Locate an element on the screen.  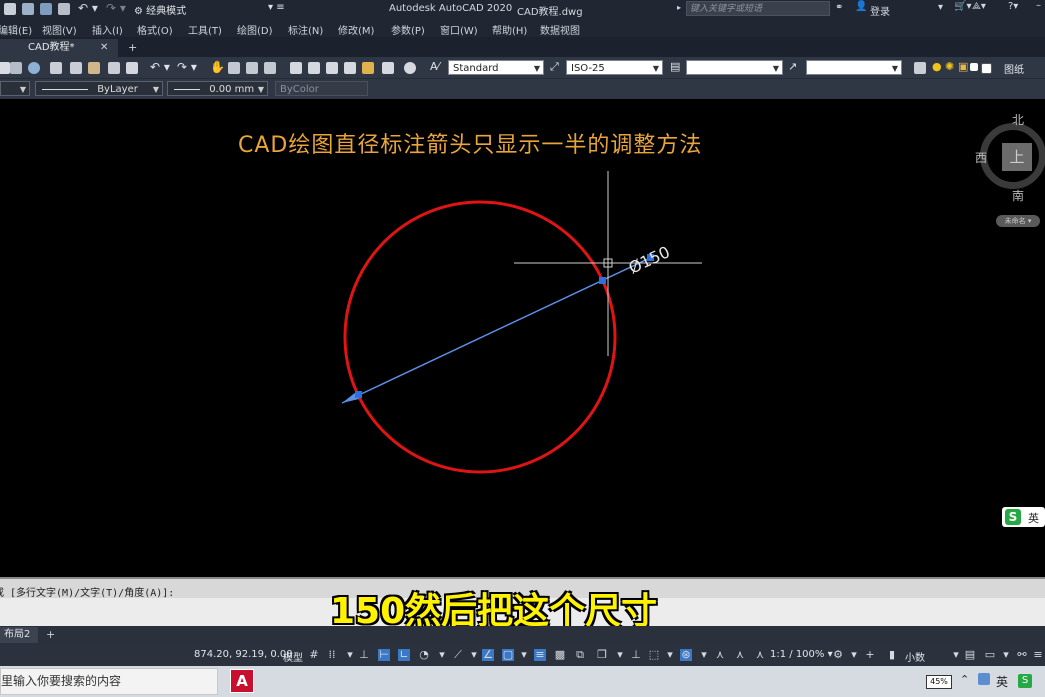
lineweight-icon: ≡ is located at coordinates (540, 655).